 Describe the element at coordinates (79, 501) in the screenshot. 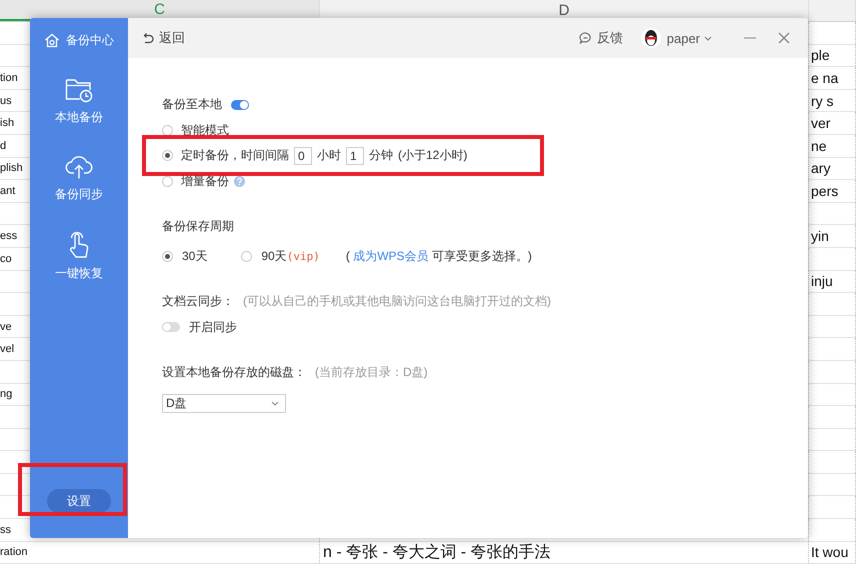

I see `settings-button: 设置` at that location.